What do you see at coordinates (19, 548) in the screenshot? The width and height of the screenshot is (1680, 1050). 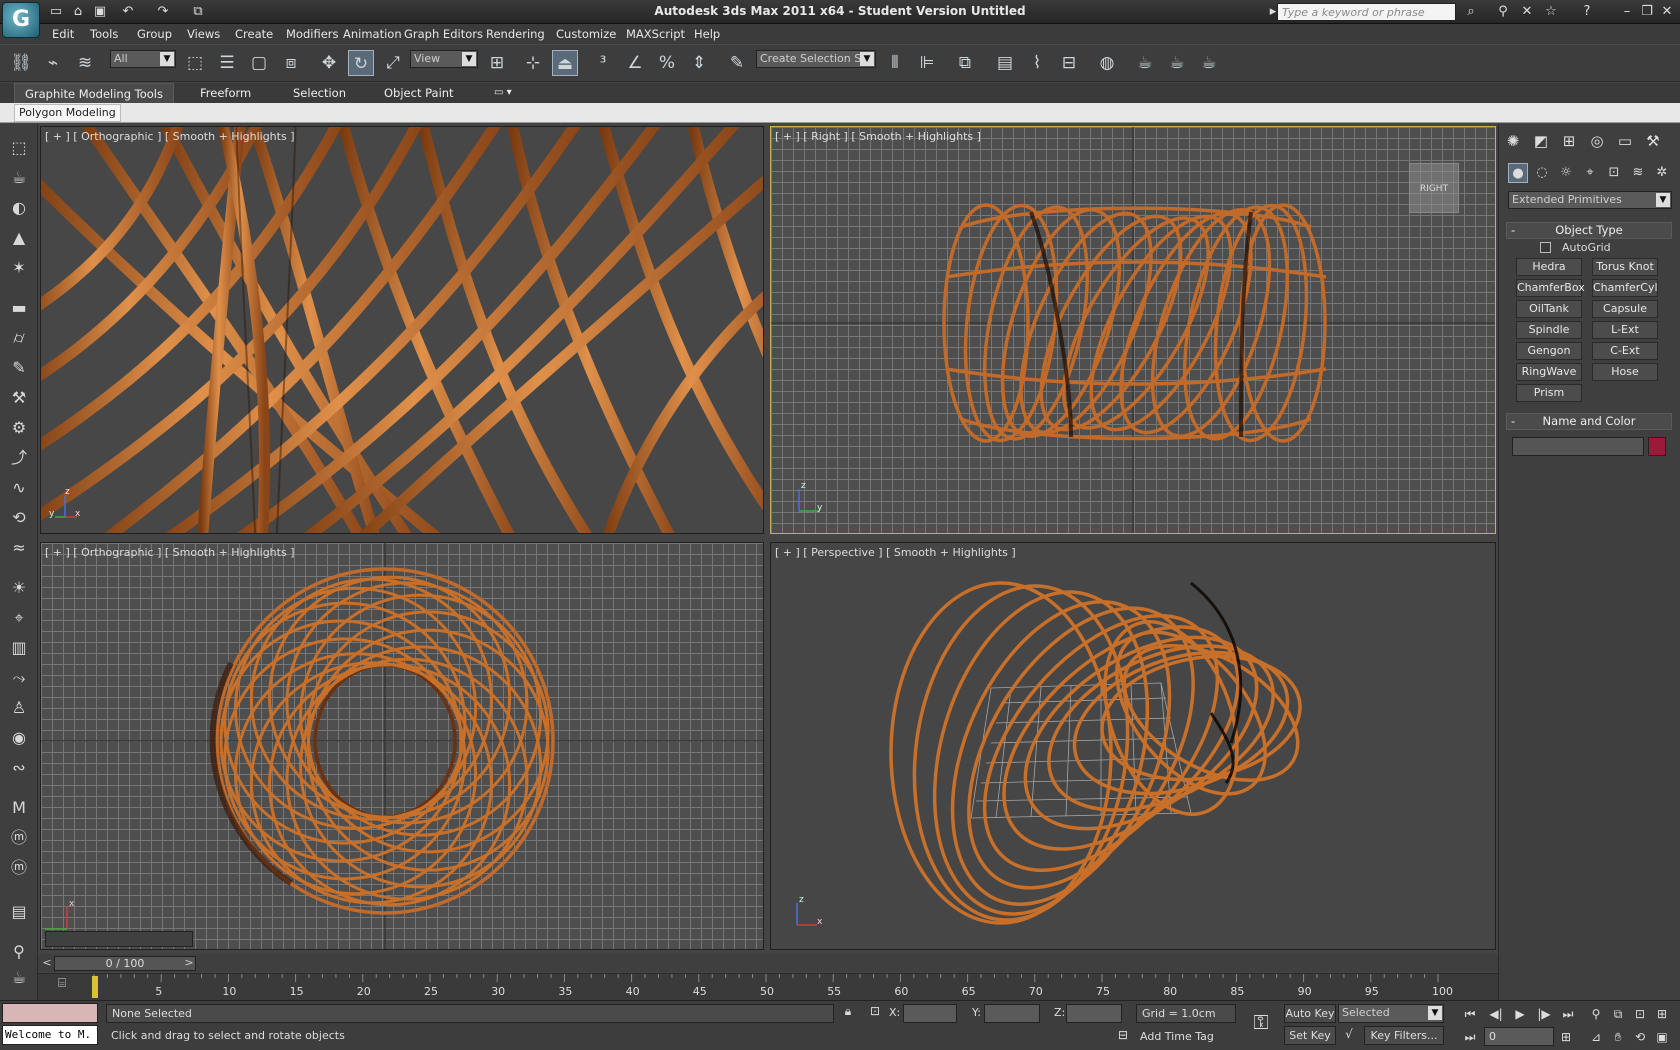 I see `ripple-icon: ≈` at bounding box center [19, 548].